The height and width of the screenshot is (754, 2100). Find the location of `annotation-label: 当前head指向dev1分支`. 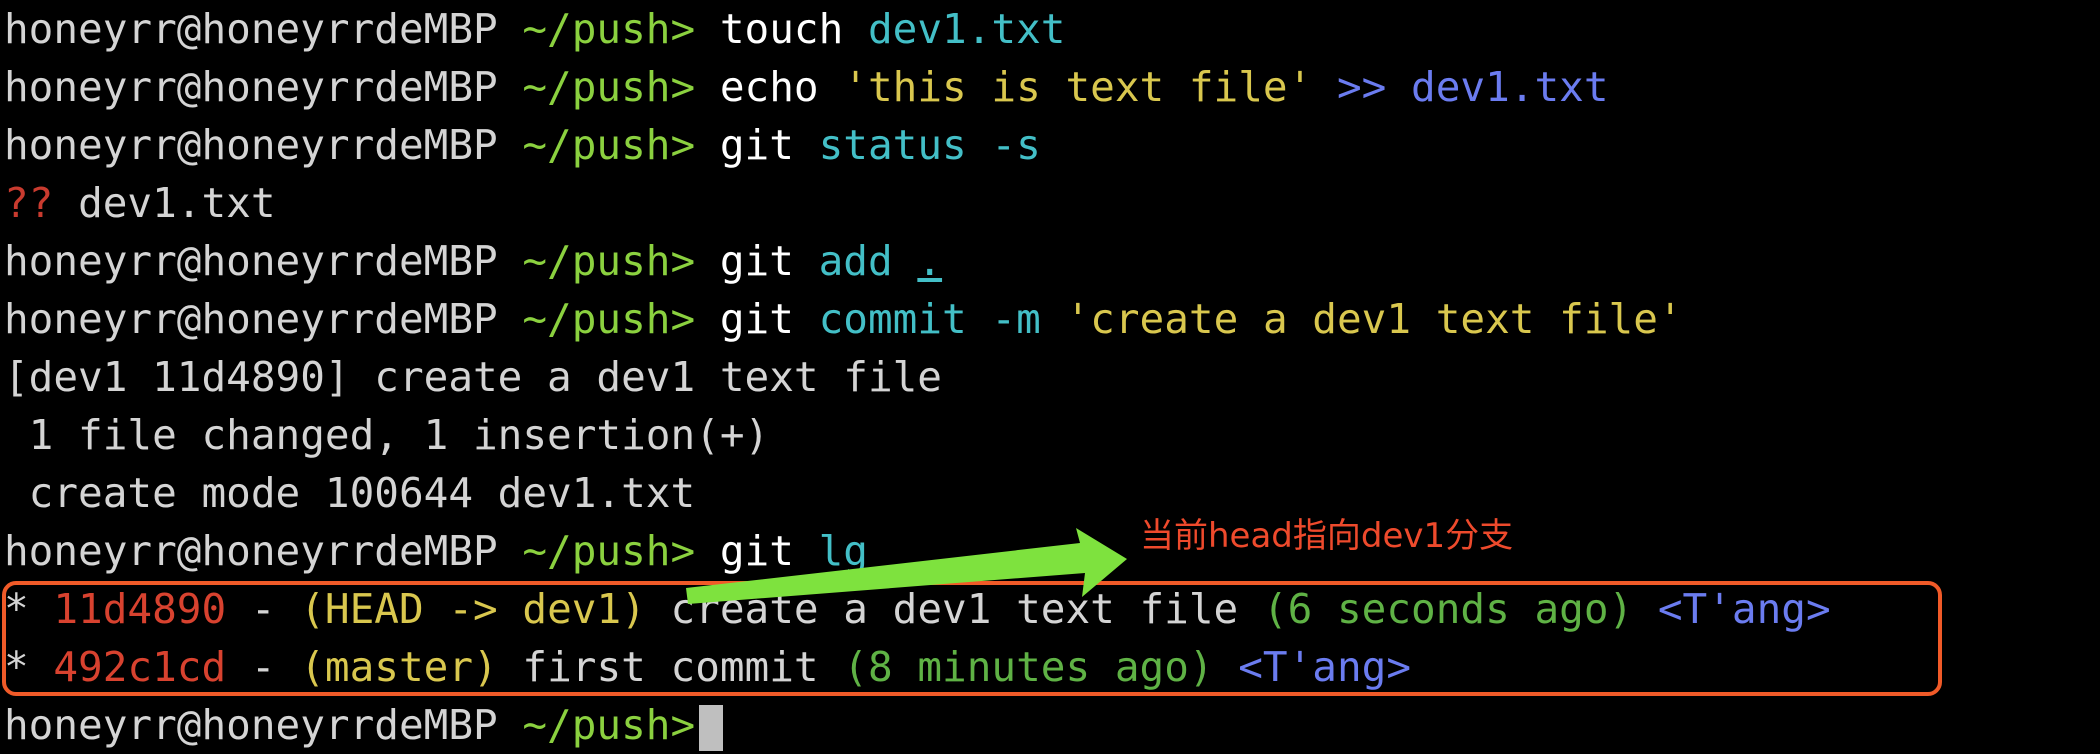

annotation-label: 当前head指向dev1分支 is located at coordinates (1327, 536).